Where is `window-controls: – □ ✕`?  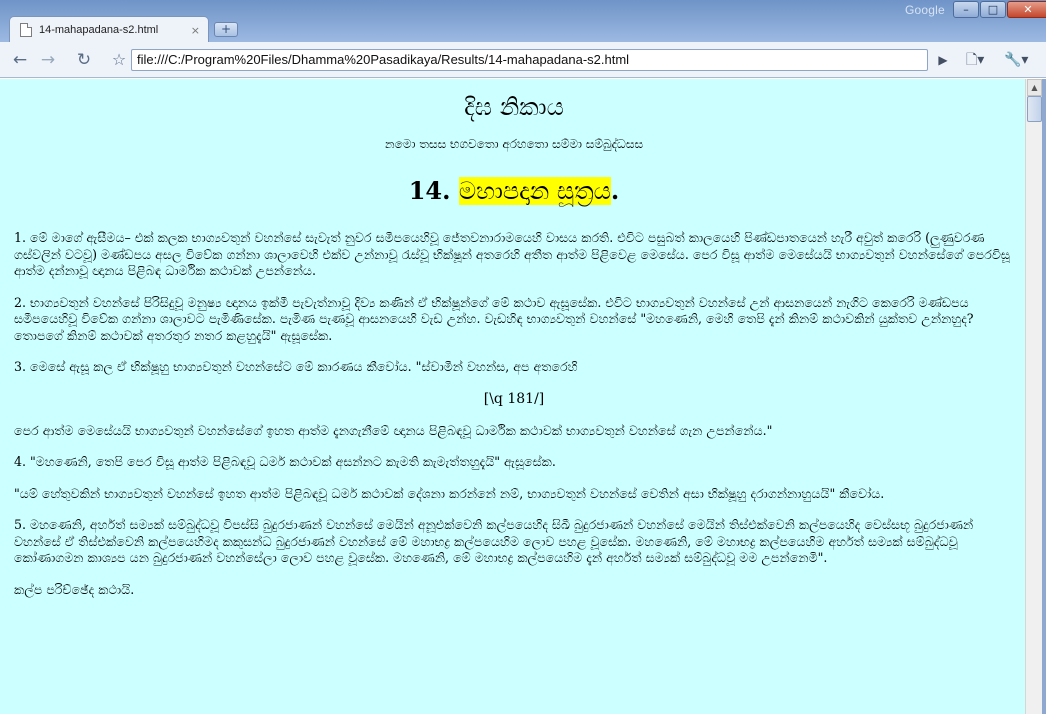
window-controls: – □ ✕ is located at coordinates (999, 9).